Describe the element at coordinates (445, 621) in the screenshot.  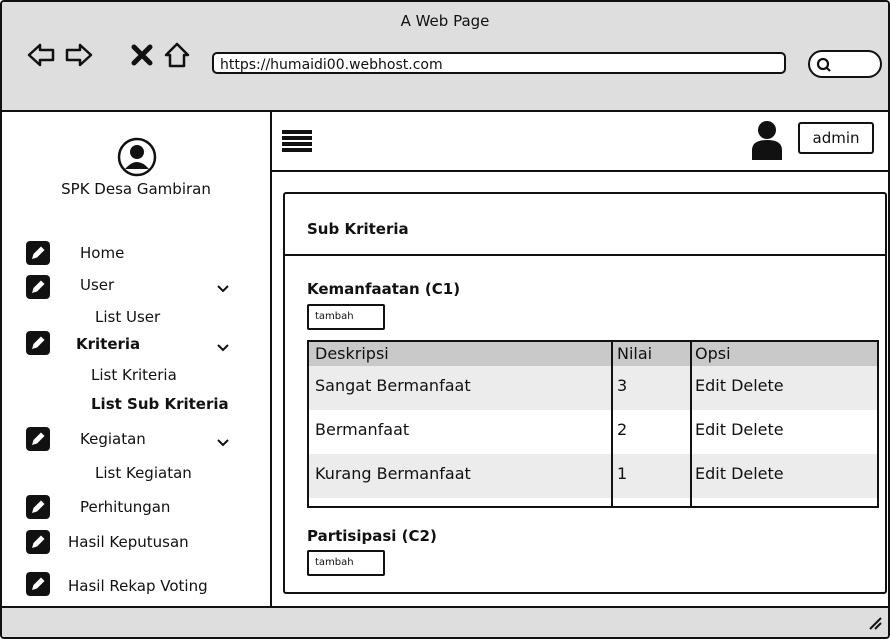
I see `status-bar` at that location.